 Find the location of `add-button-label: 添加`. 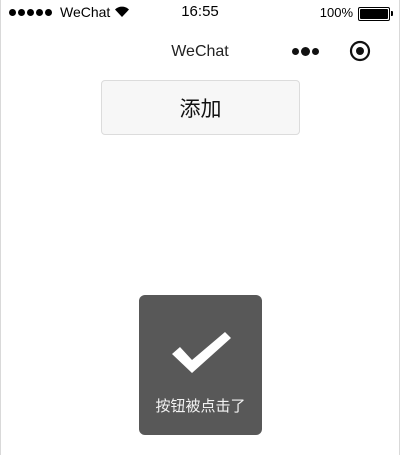

add-button-label: 添加 is located at coordinates (200, 108).